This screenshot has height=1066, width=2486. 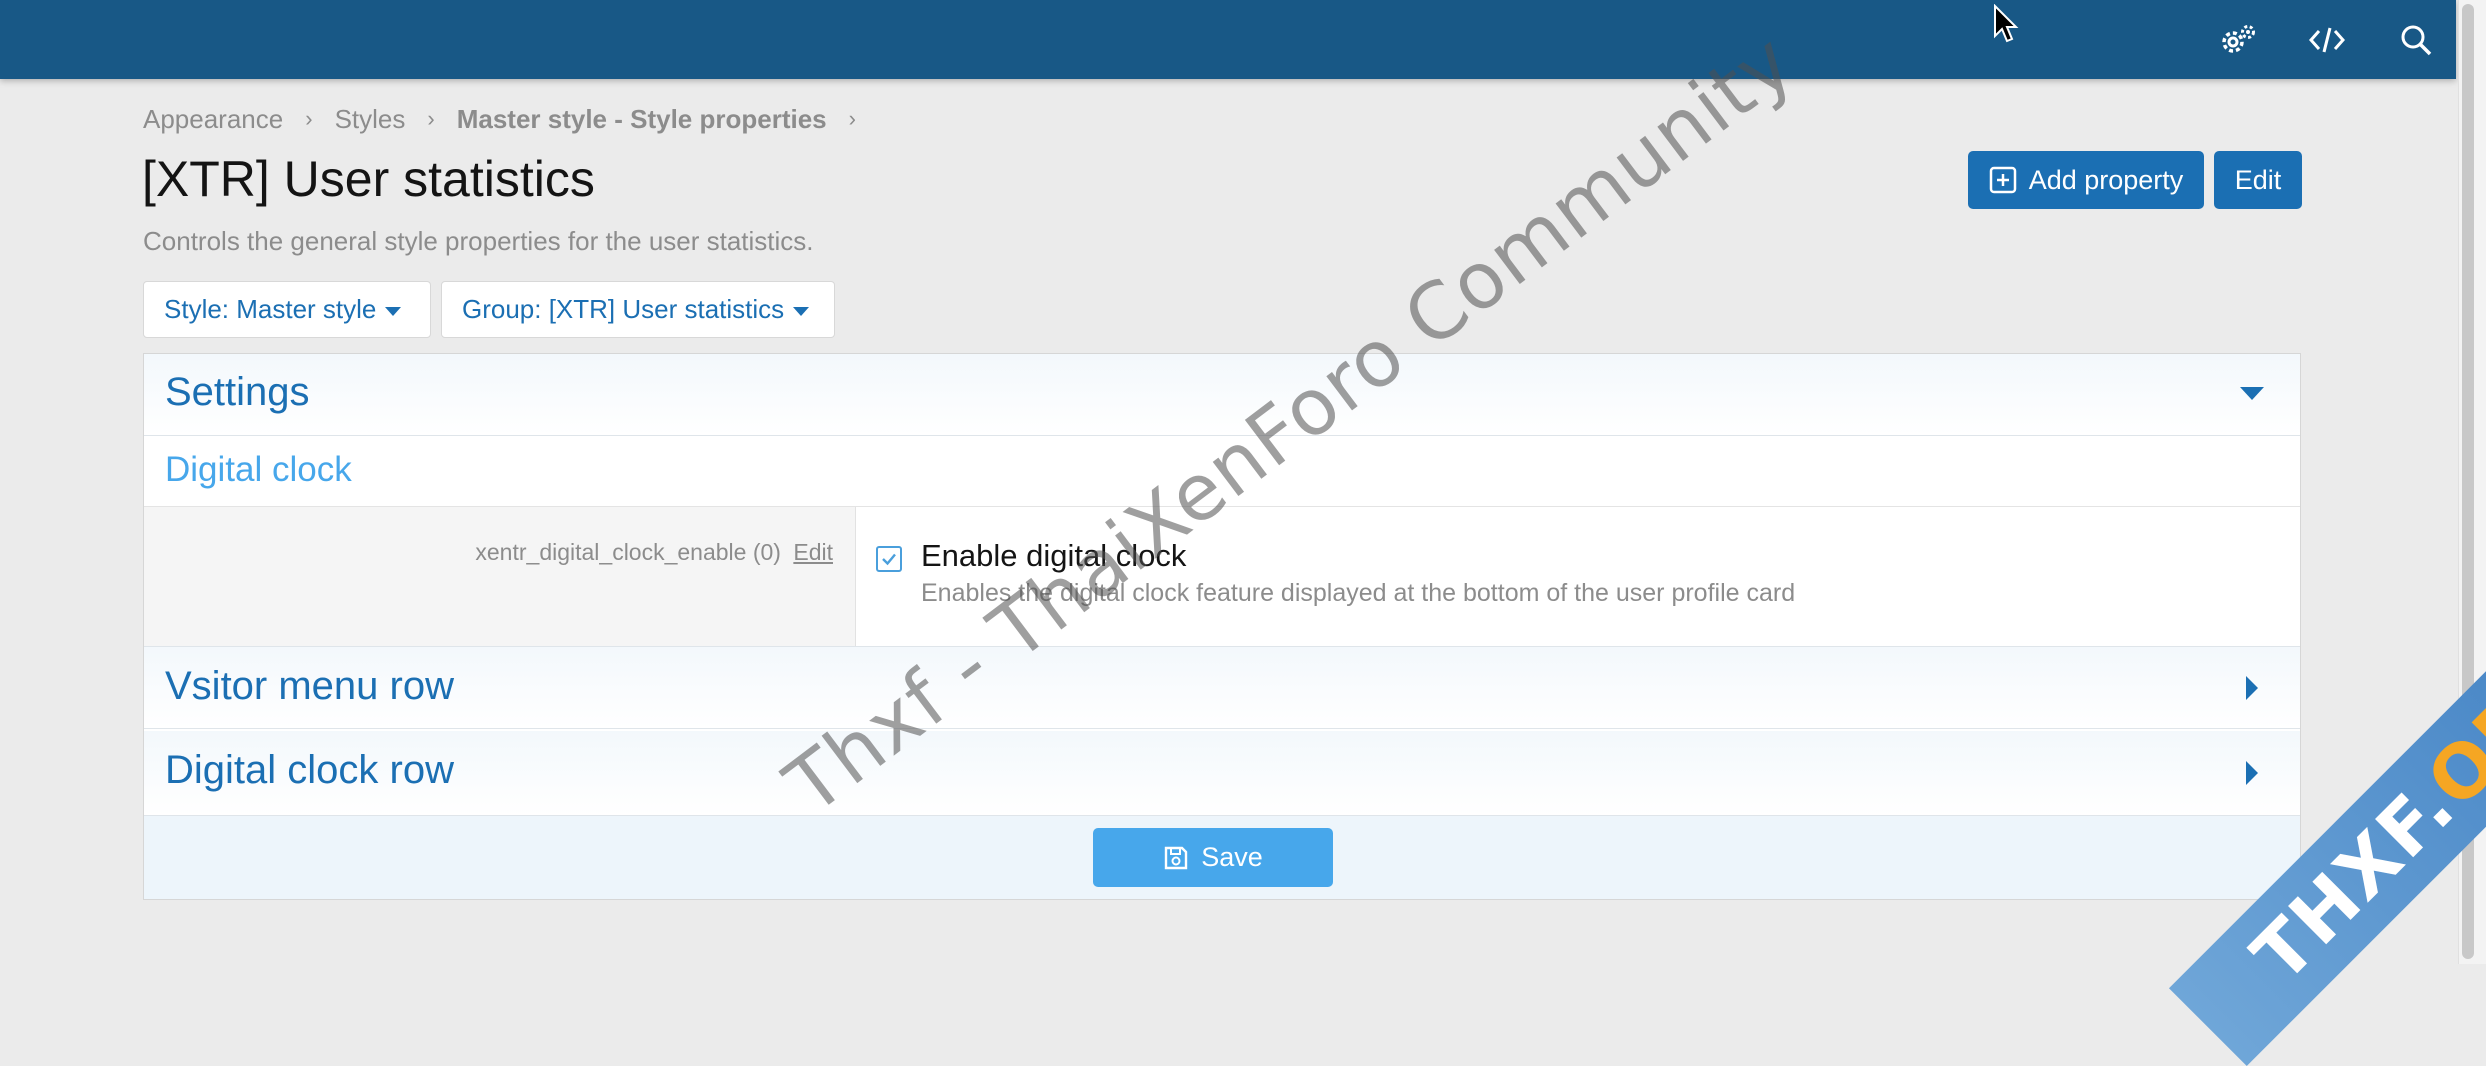 I want to click on style-filter-dropdown: Style: Master style, so click(x=287, y=309).